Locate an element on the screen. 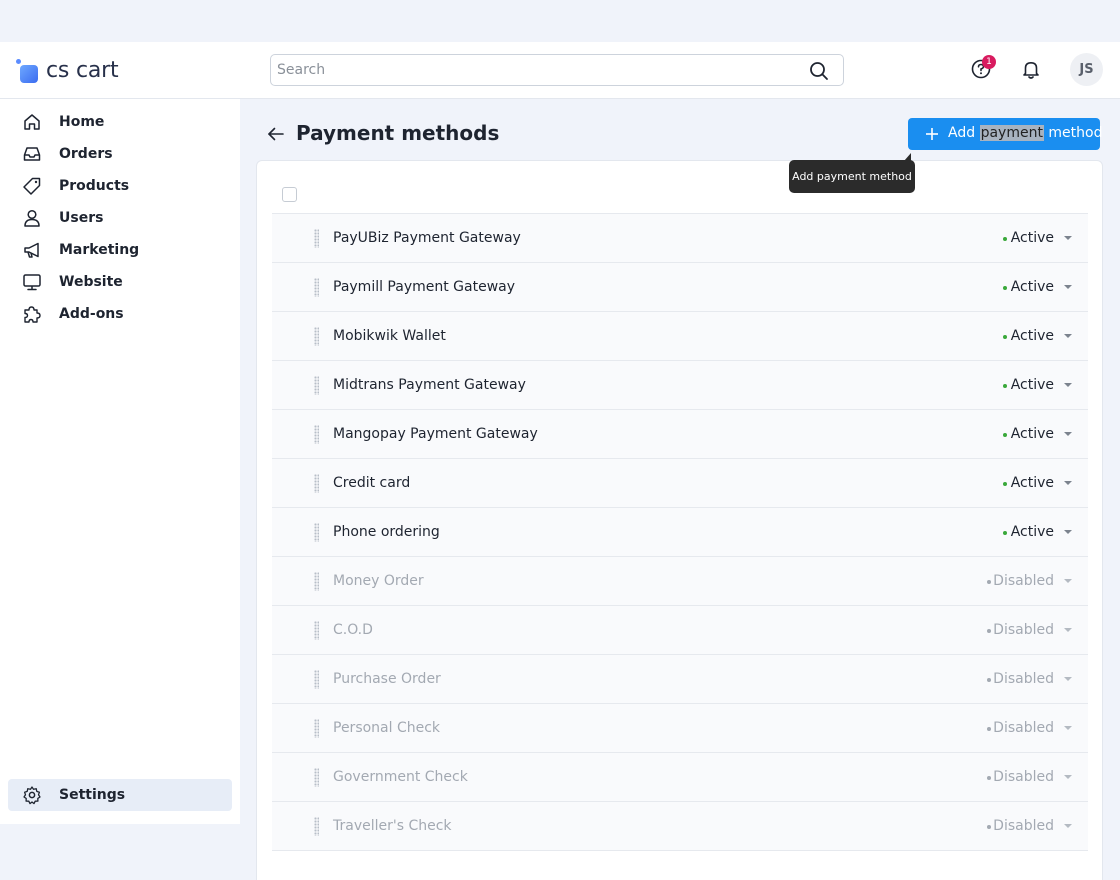 The image size is (1120, 880). search-icon is located at coordinates (819, 71).